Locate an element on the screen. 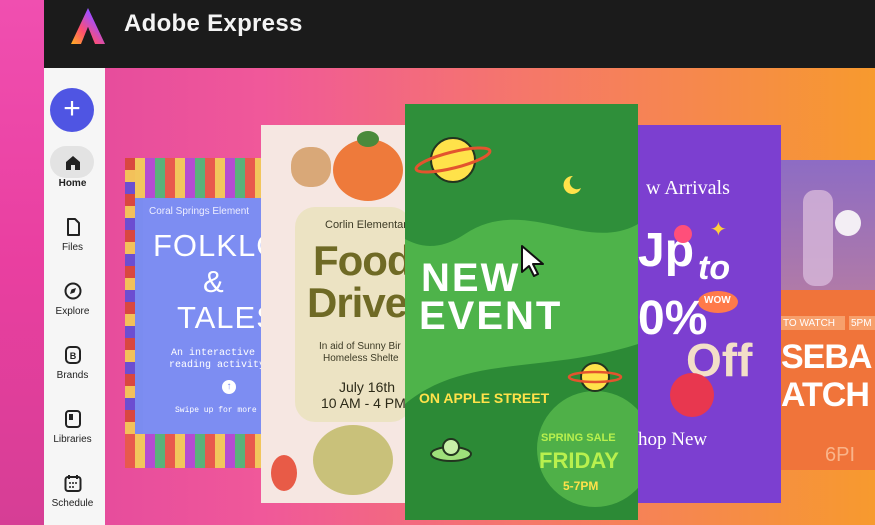  folklore-title-line1: FOLKLOR is located at coordinates (211, 245).